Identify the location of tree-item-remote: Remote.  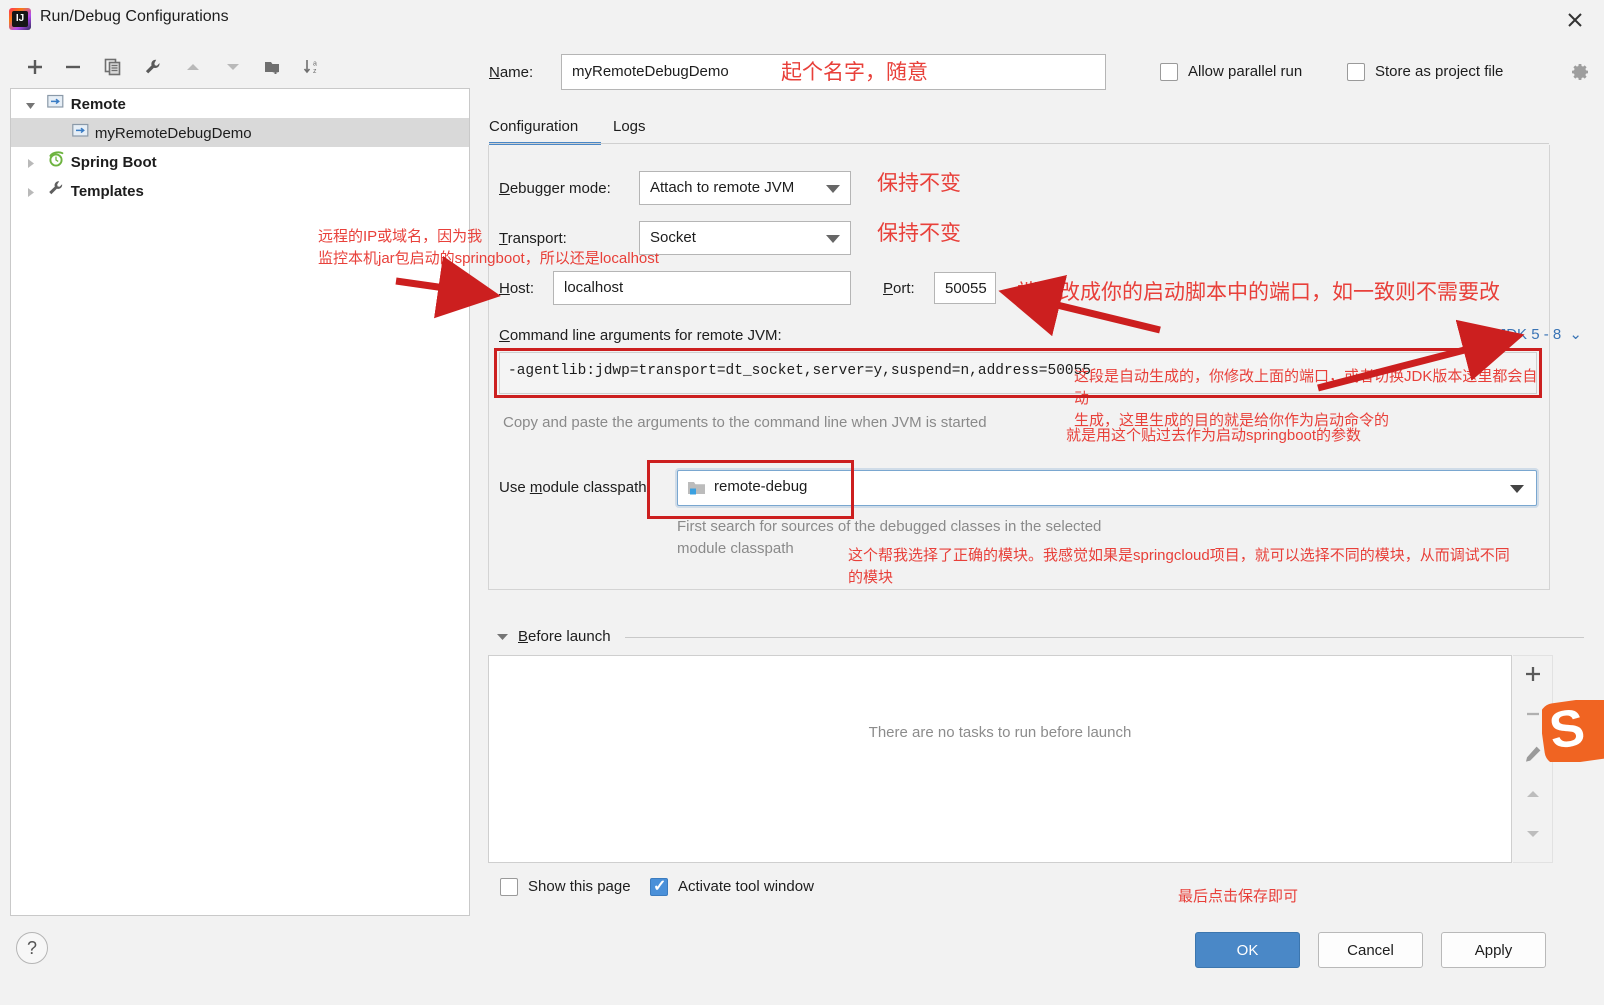
(240, 103).